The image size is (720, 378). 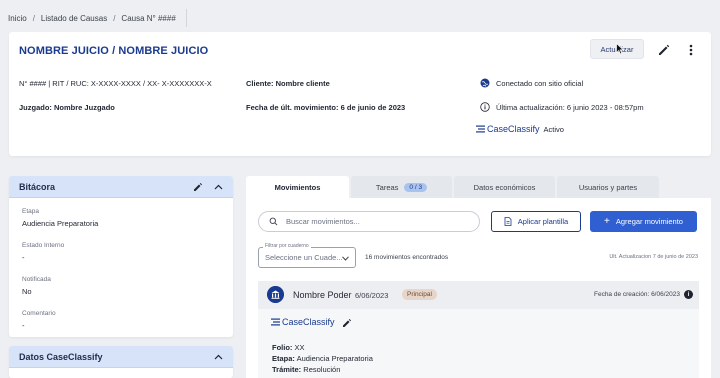 I want to click on bitacora-field-comentario: Comentario -, so click(x=39, y=320).